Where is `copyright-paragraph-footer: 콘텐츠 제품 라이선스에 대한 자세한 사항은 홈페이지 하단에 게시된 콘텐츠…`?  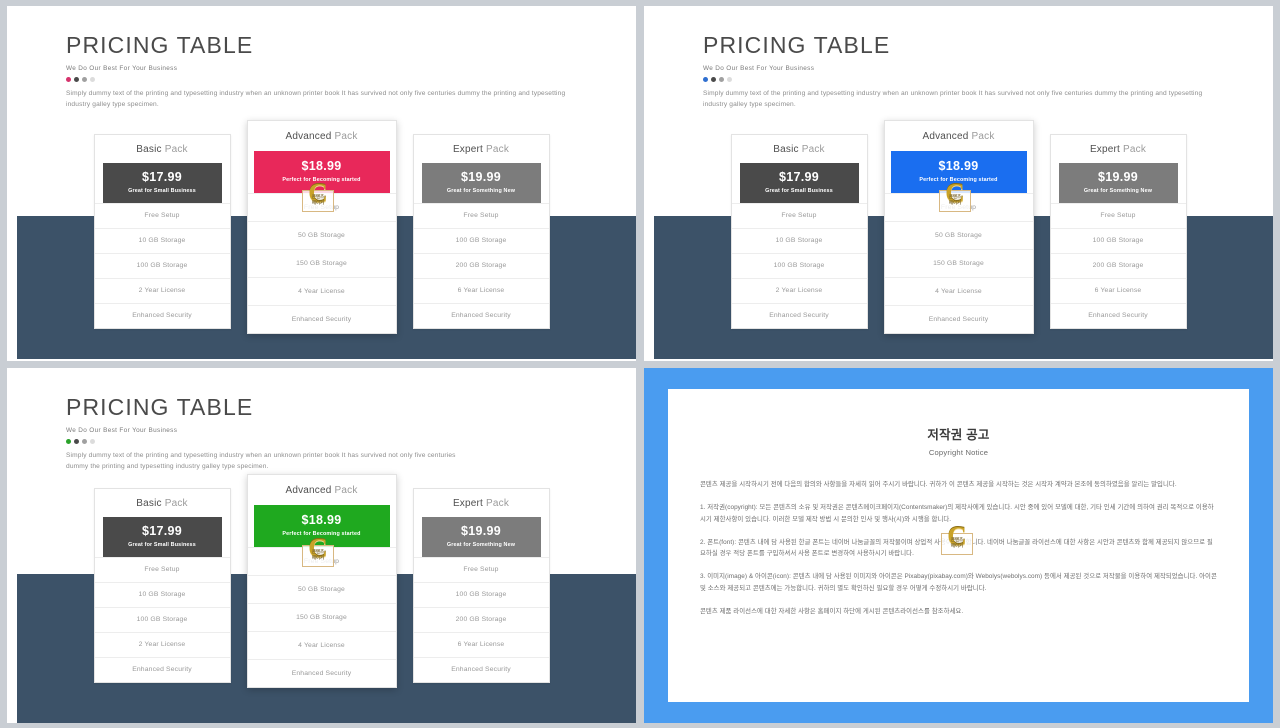 copyright-paragraph-footer: 콘텐츠 제품 라이선스에 대한 자세한 사항은 홈페이지 하단에 게시된 콘텐츠… is located at coordinates (832, 611).